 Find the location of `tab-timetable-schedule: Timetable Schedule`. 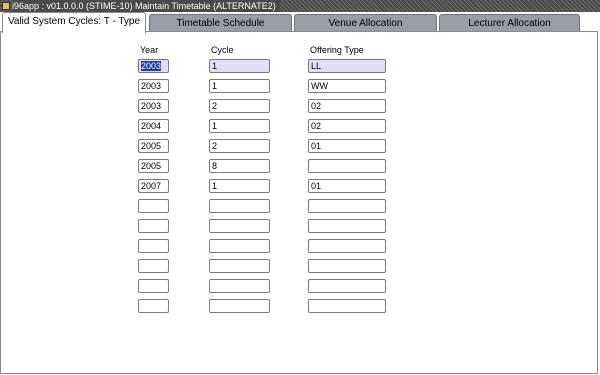

tab-timetable-schedule: Timetable Schedule is located at coordinates (220, 23).